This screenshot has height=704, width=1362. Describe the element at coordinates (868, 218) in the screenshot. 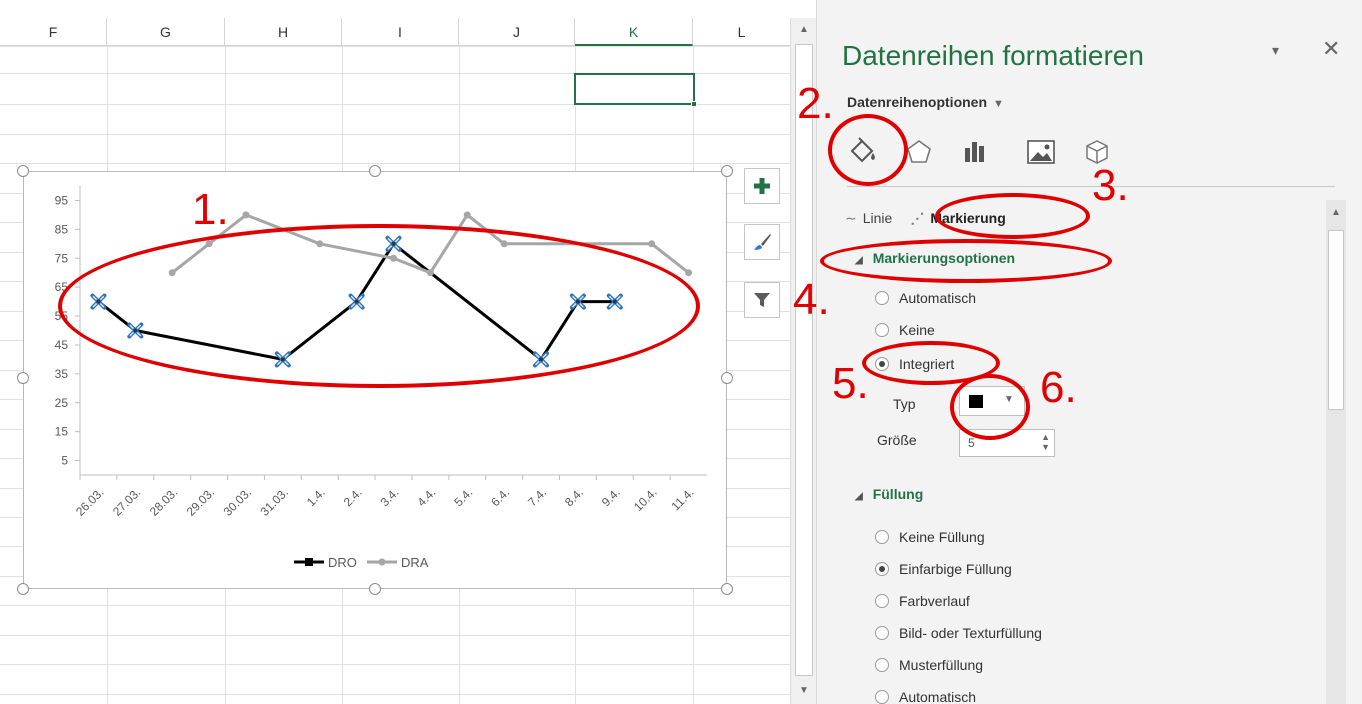

I see `subtab-line: ∼ Linie` at that location.